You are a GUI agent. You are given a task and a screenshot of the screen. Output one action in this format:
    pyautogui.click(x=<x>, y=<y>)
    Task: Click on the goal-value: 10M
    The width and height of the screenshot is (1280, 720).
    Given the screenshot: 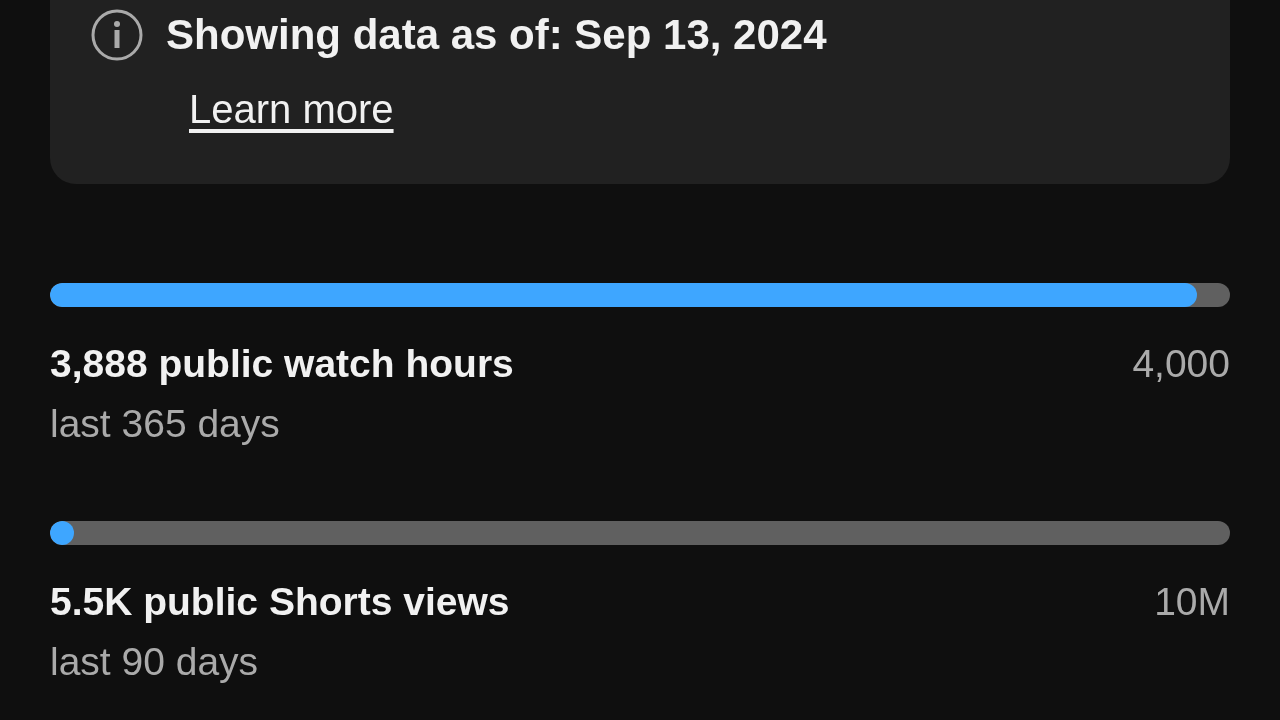 What is the action you would take?
    pyautogui.click(x=1192, y=602)
    